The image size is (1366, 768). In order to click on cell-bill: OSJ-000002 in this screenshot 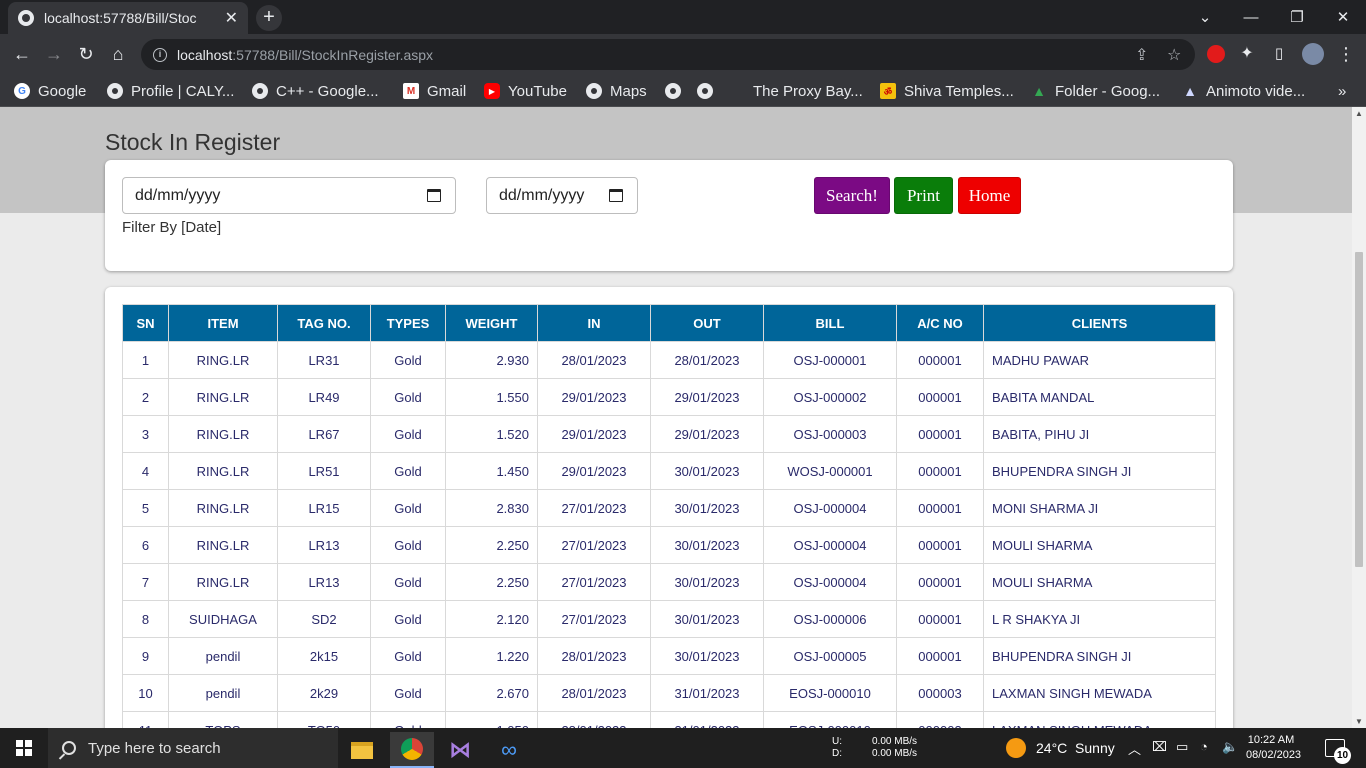, I will do `click(830, 397)`.